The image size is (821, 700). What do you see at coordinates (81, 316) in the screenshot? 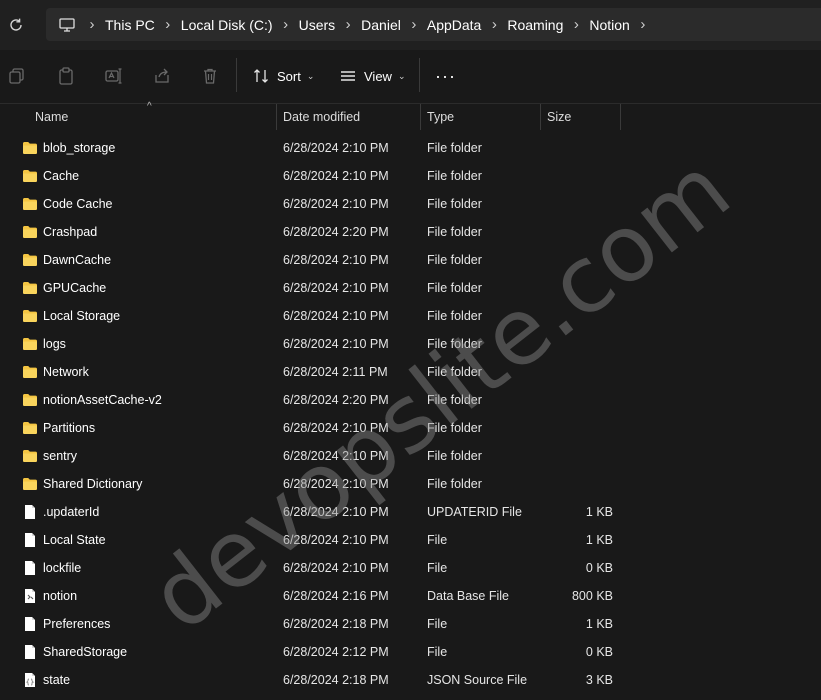
I see `file-name: Local Storage` at bounding box center [81, 316].